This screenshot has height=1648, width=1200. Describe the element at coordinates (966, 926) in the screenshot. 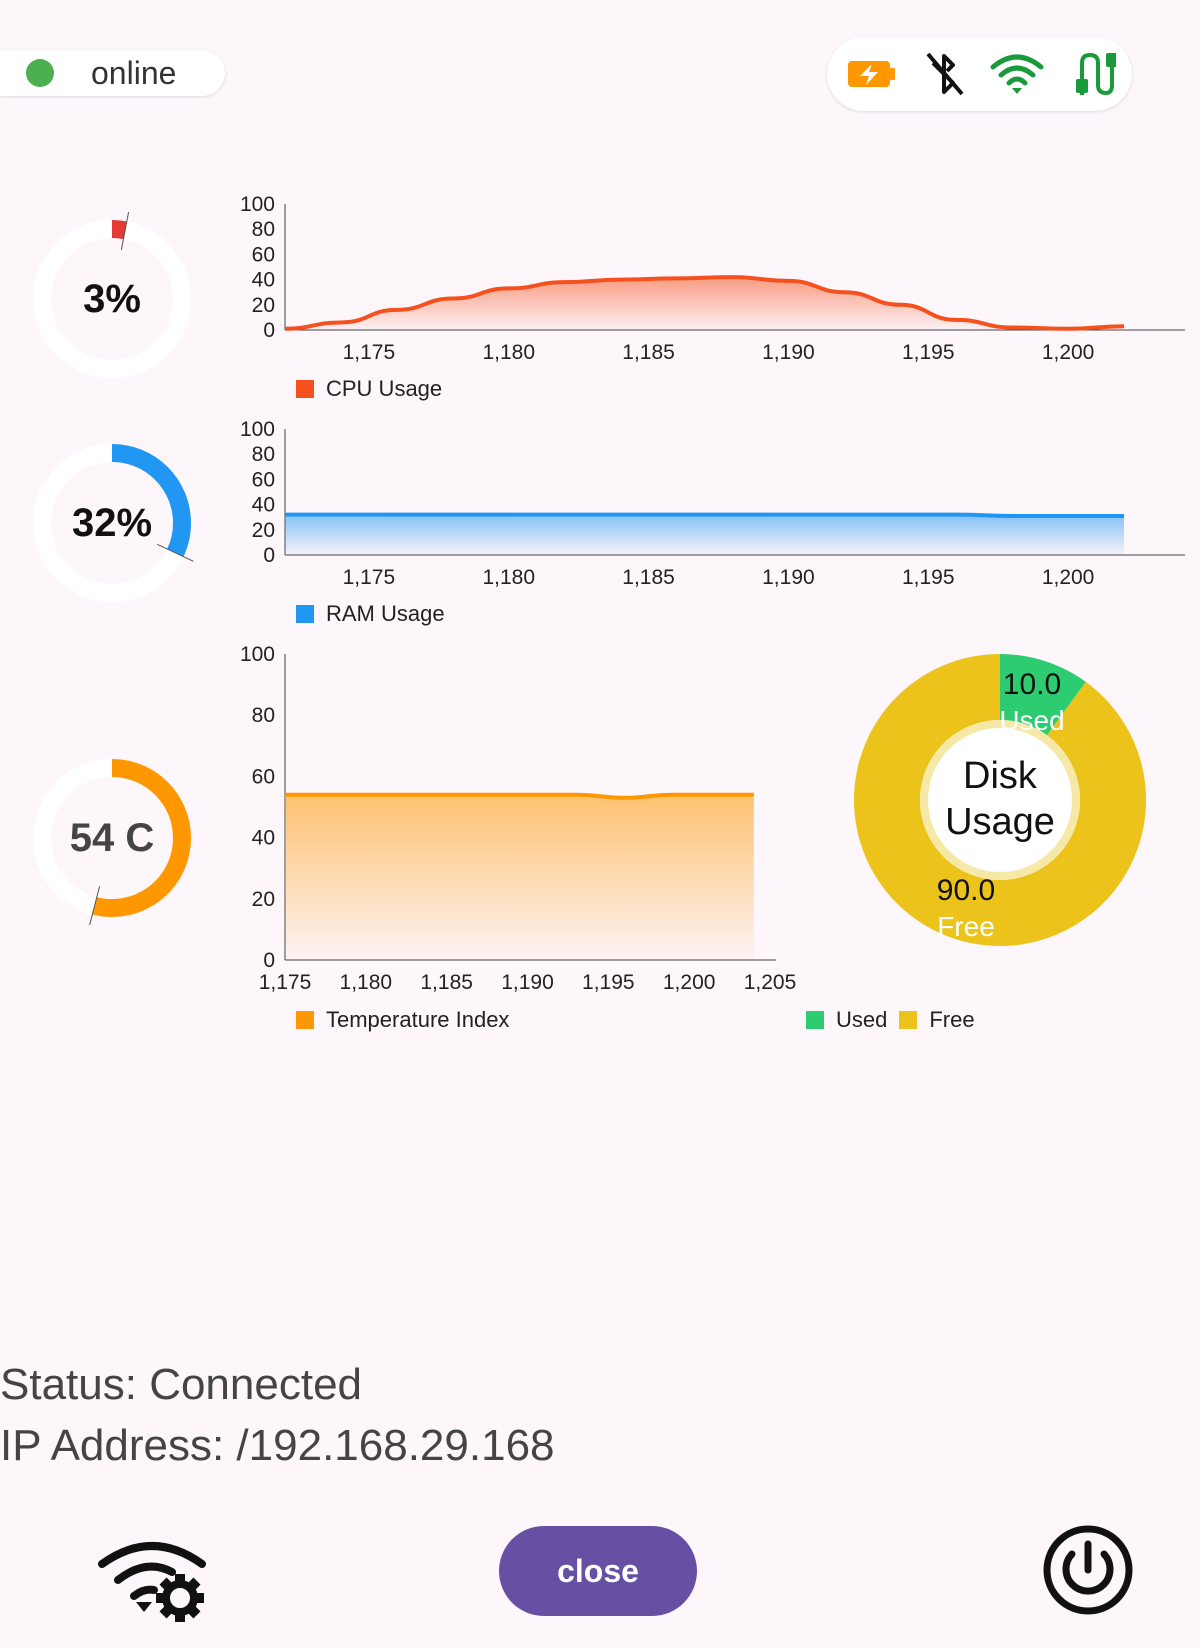

I see `slice-category-label: Free` at that location.